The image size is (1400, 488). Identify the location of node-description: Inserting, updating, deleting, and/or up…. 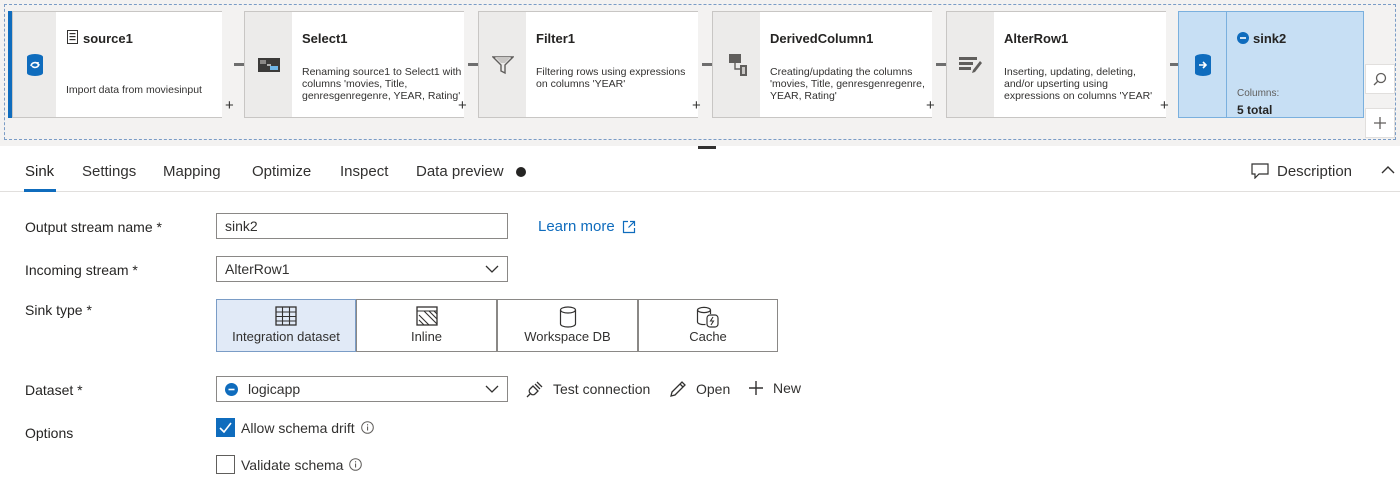
(1078, 84).